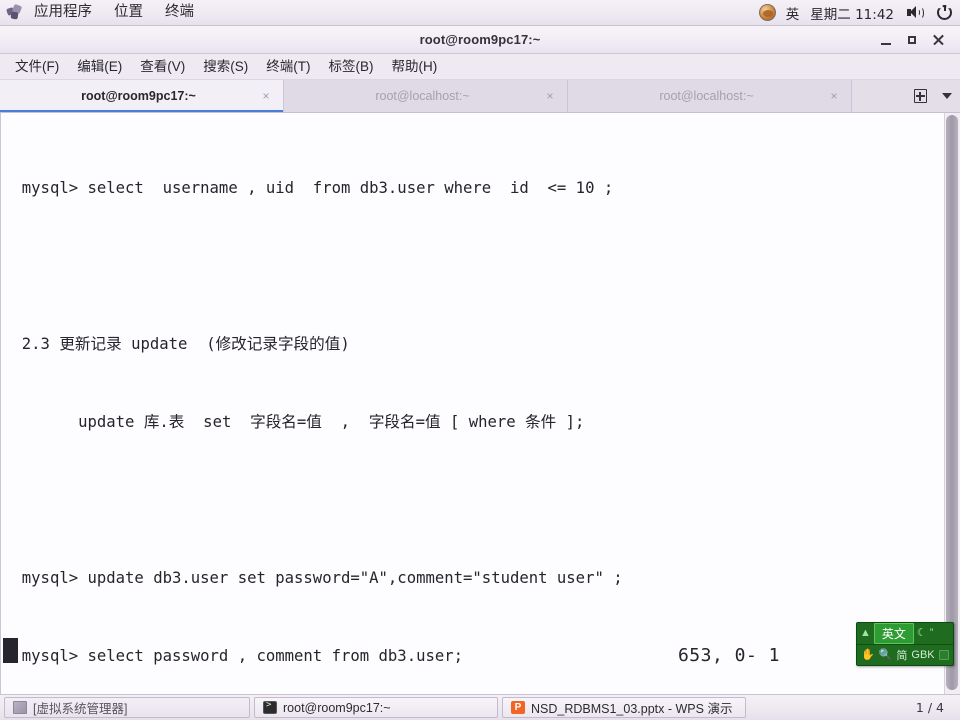  Describe the element at coordinates (893, 633) in the screenshot. I see `ime-language-label: 英文` at that location.